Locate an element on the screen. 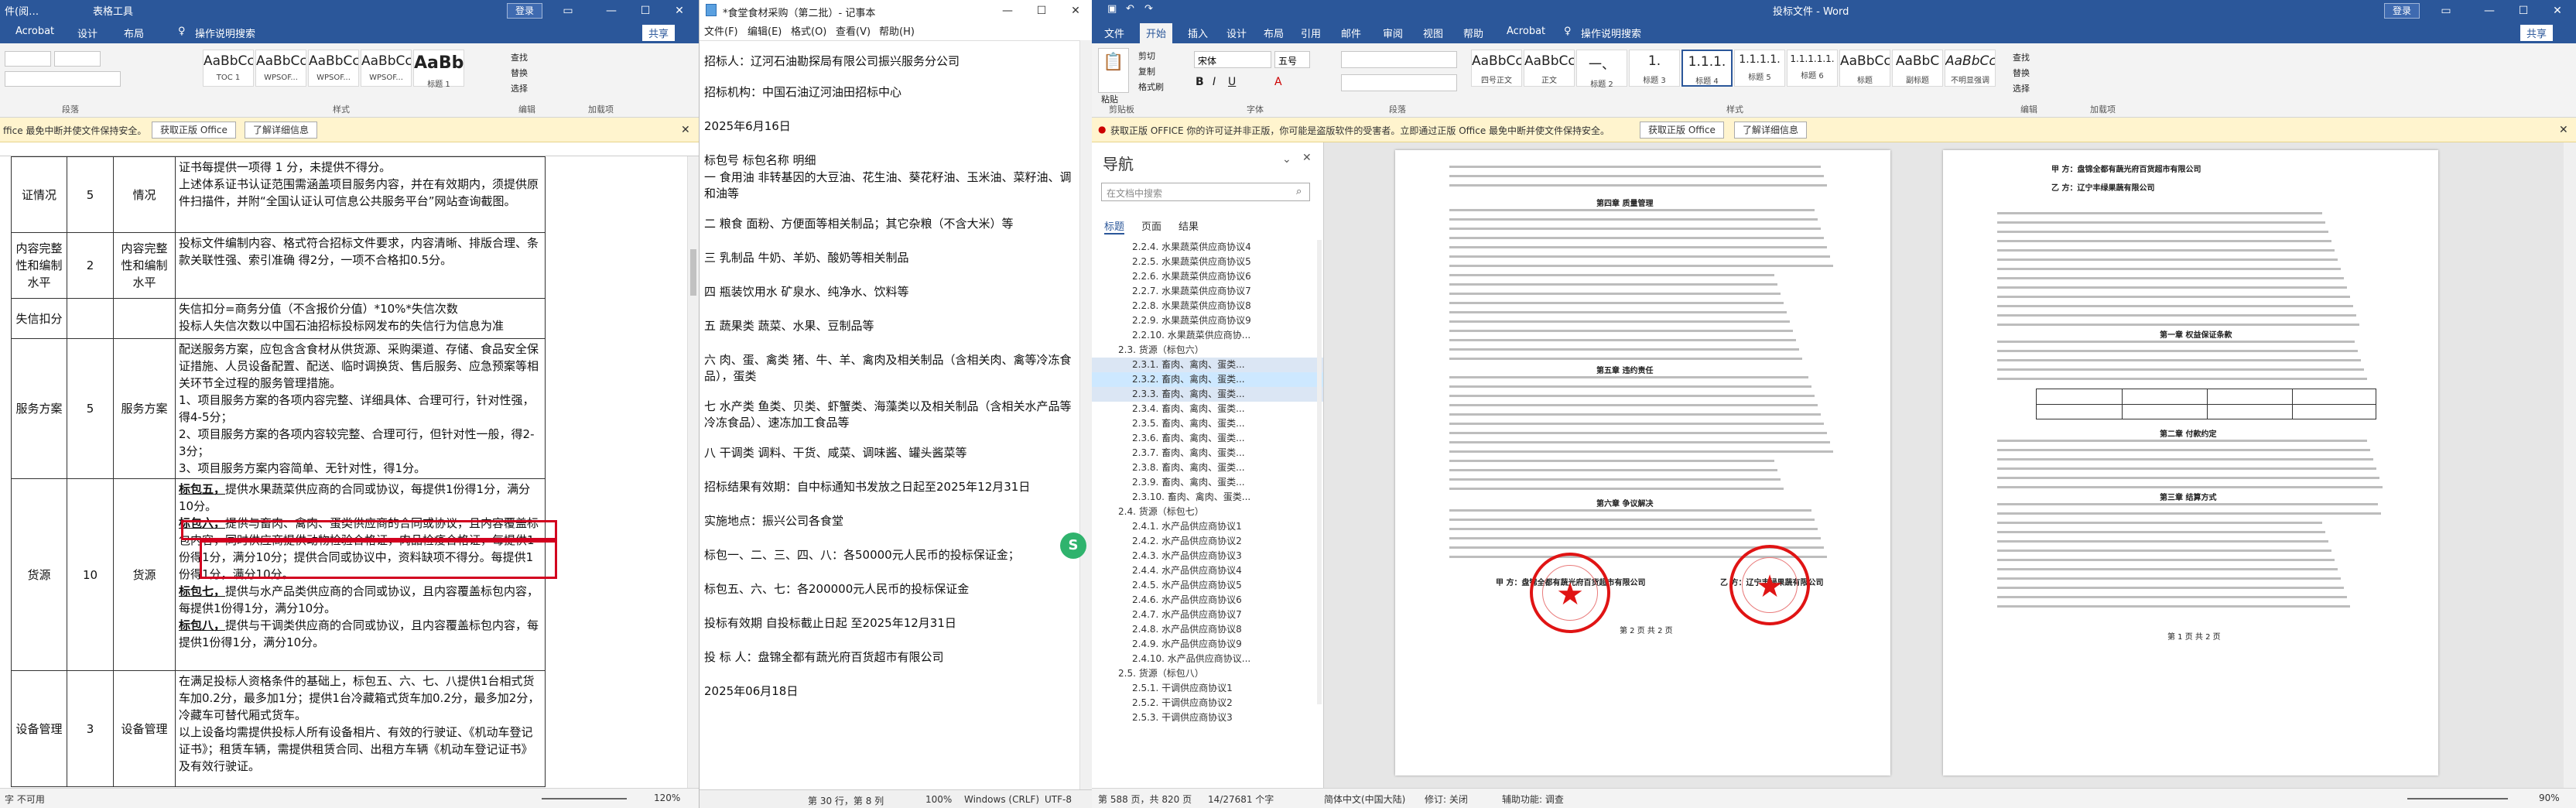 This screenshot has height=808, width=2576. font-size-select: 五号 is located at coordinates (1292, 59).